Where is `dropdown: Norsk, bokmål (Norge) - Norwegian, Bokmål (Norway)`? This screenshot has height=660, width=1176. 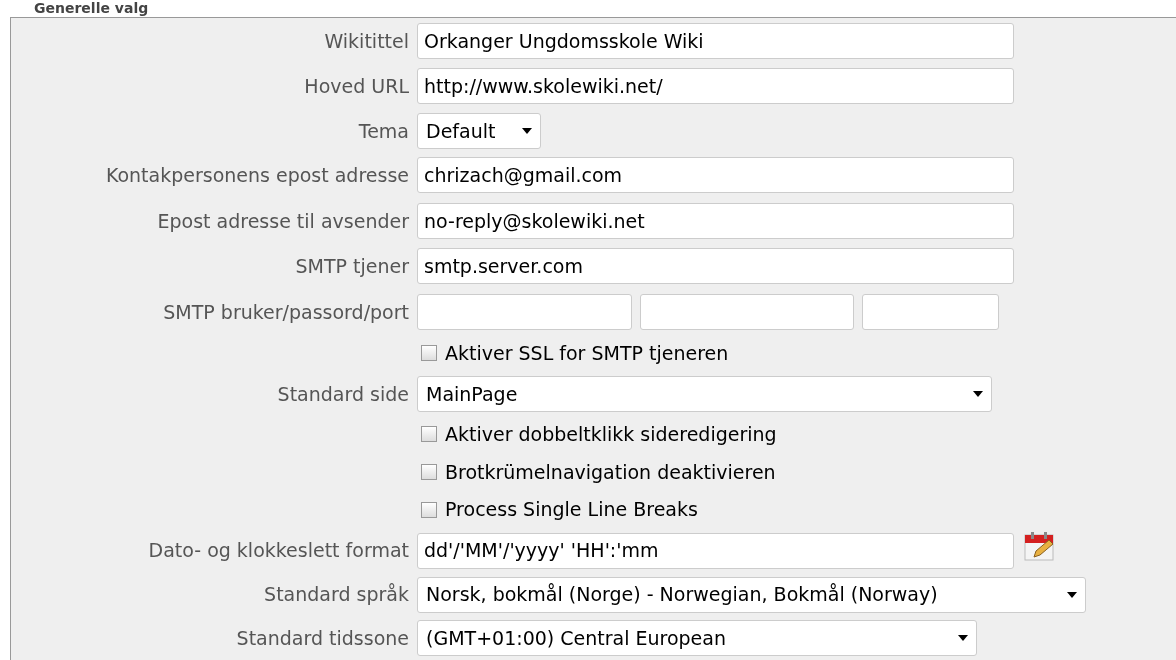 dropdown: Norsk, bokmål (Norge) - Norwegian, Bokmål (Norway) is located at coordinates (751, 594).